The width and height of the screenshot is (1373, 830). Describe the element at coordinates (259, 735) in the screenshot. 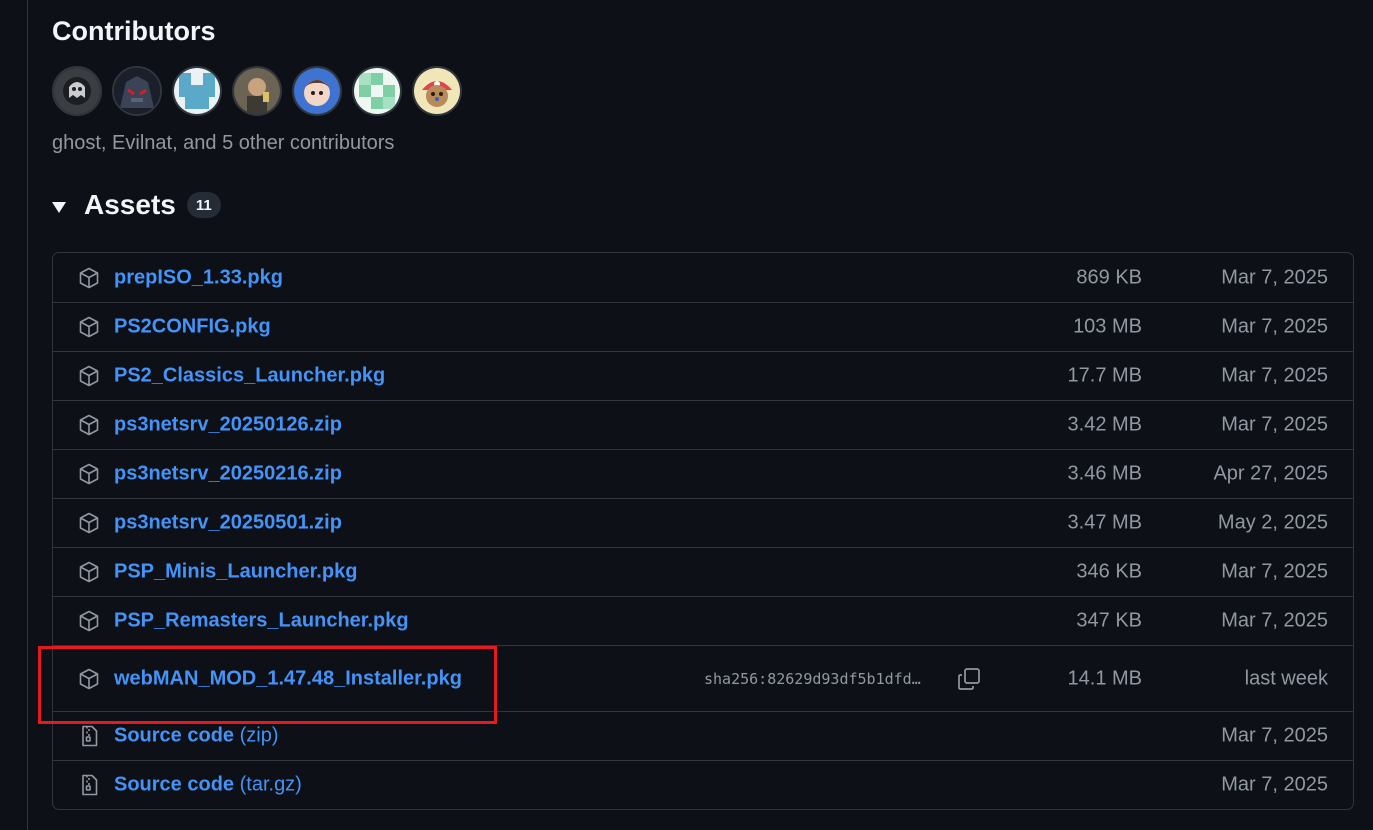

I see `asset-format: (zip)` at that location.